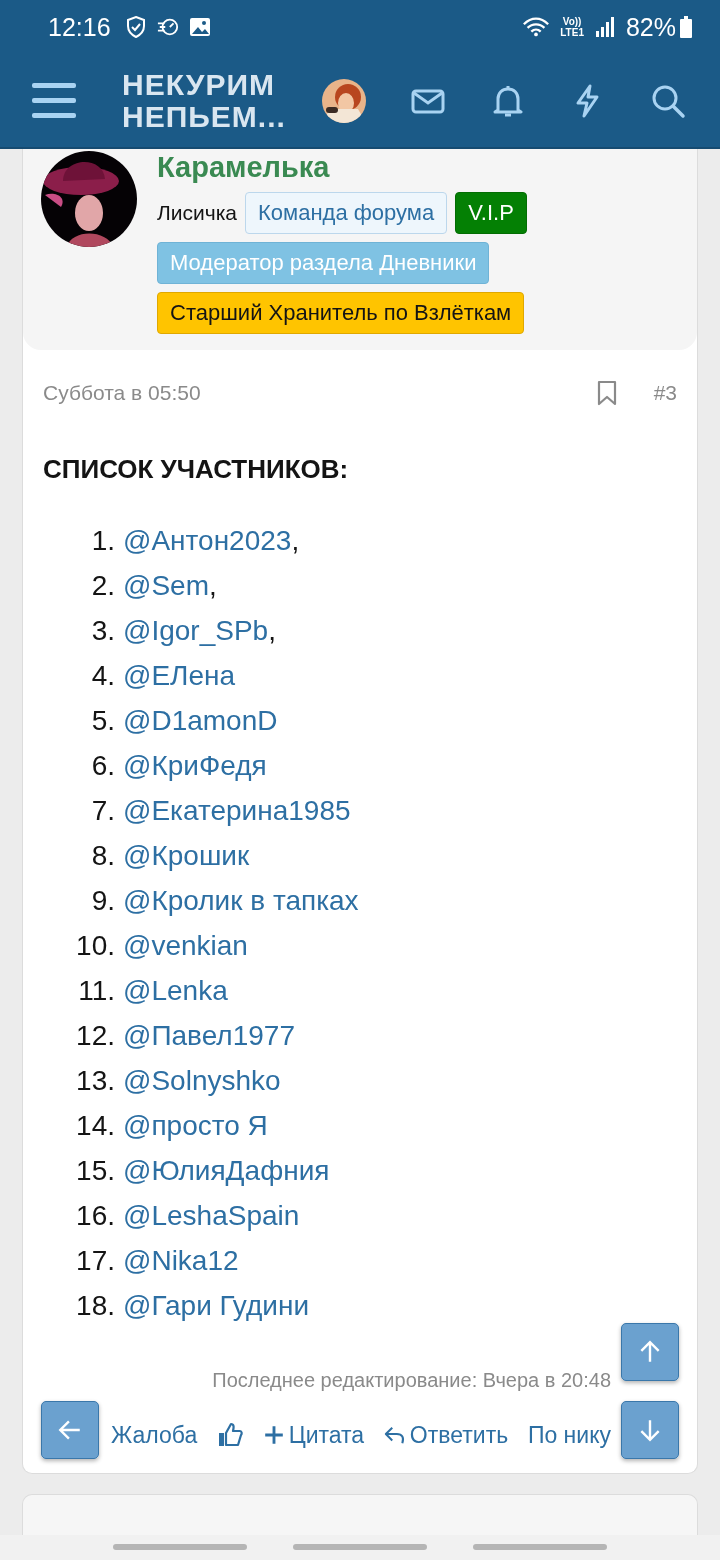  Describe the element at coordinates (102, 630) in the screenshot. I see `list-number: 3.` at that location.